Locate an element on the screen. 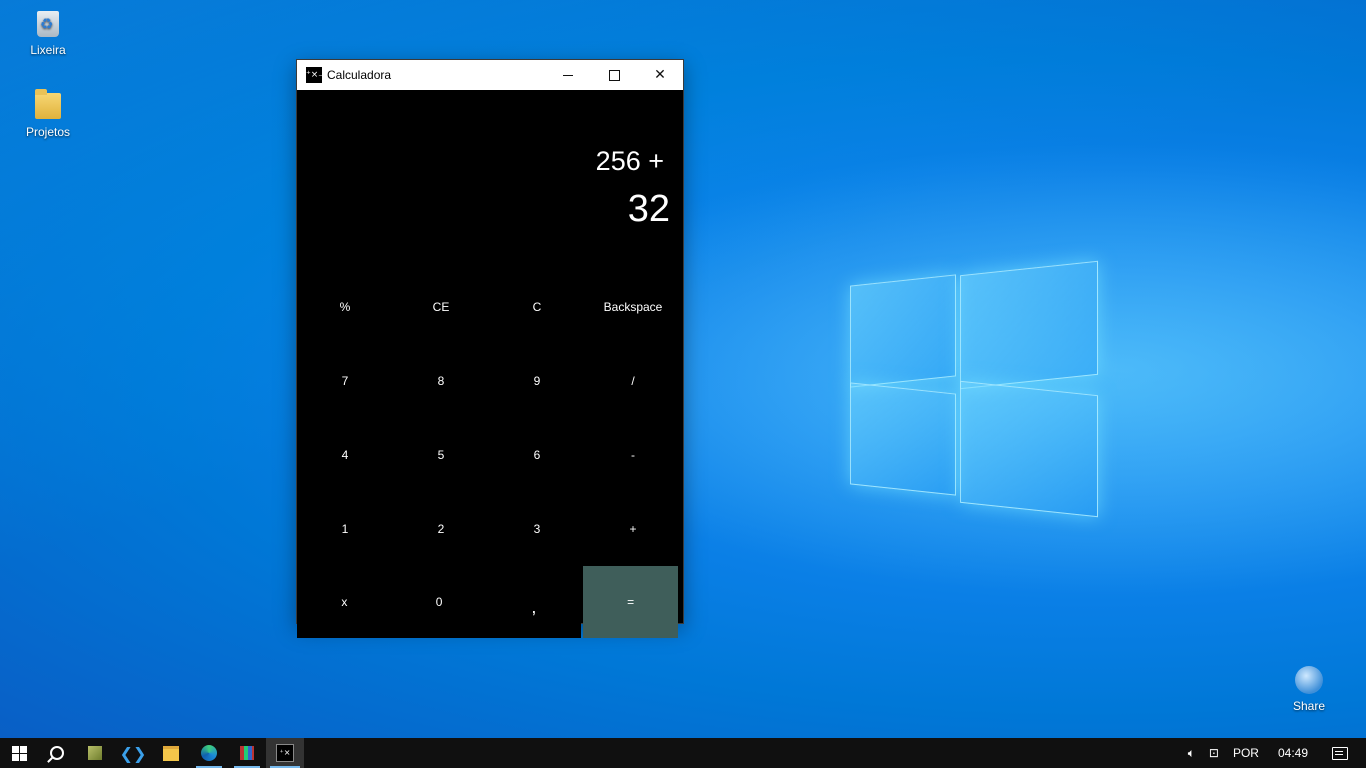  equals-button: = is located at coordinates (630, 602).